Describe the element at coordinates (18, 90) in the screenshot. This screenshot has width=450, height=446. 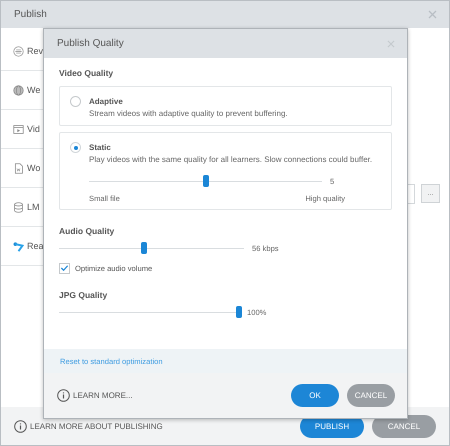
I see `globe-icon` at that location.